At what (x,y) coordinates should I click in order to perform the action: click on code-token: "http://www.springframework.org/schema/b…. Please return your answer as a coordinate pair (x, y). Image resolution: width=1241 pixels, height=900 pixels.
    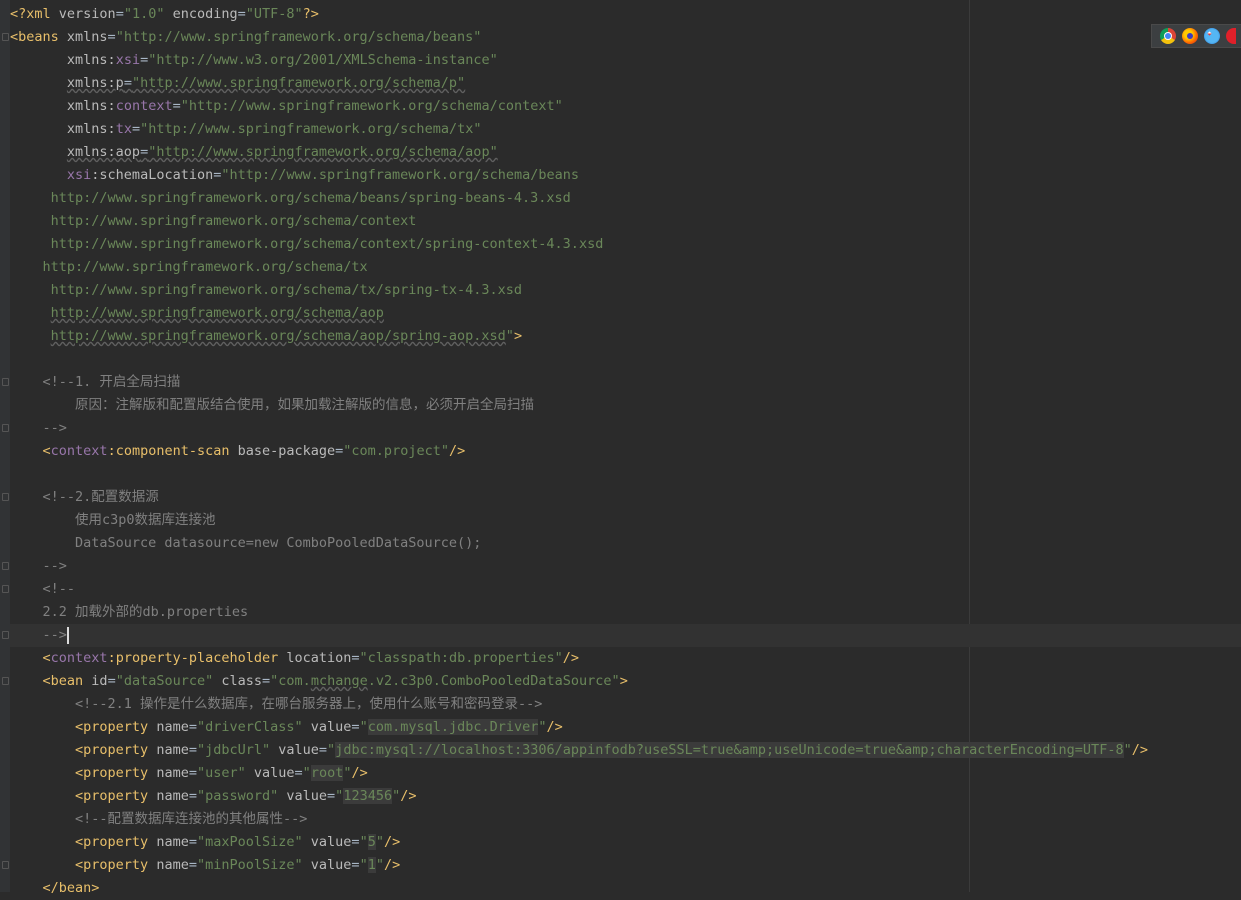
    Looking at the image, I should click on (400, 175).